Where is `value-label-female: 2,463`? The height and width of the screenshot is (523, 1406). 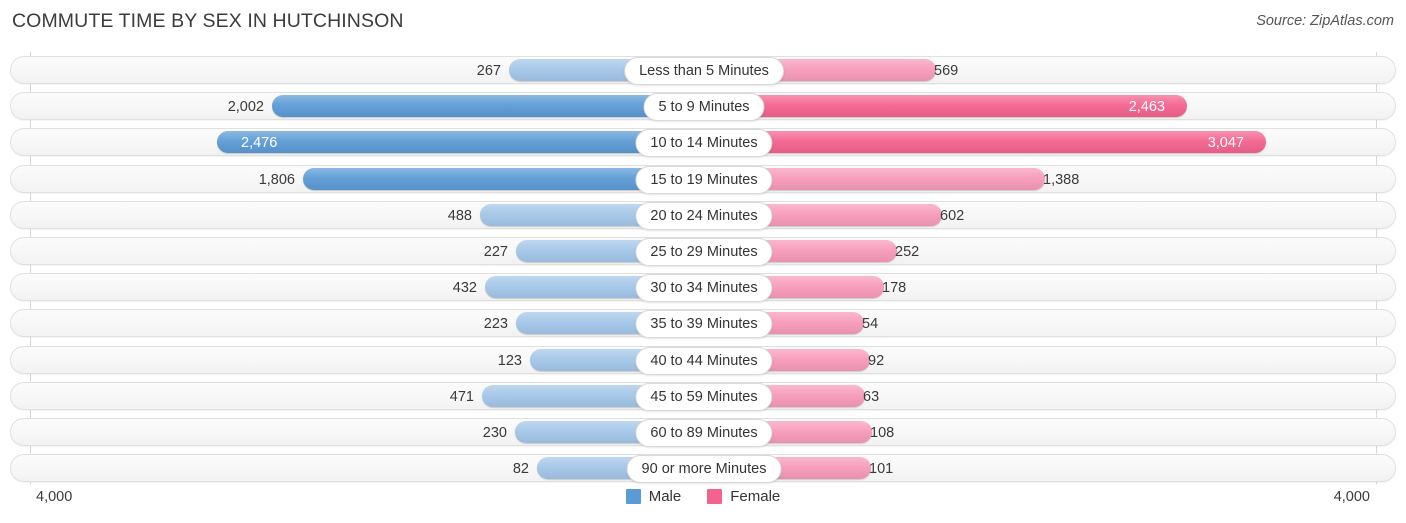 value-label-female: 2,463 is located at coordinates (1146, 107).